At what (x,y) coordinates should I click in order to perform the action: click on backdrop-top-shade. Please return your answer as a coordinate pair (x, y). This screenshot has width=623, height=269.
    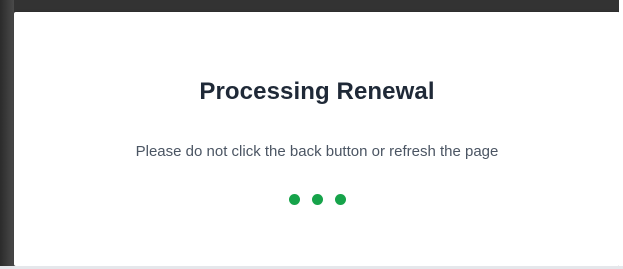
    Looking at the image, I should click on (311, 6).